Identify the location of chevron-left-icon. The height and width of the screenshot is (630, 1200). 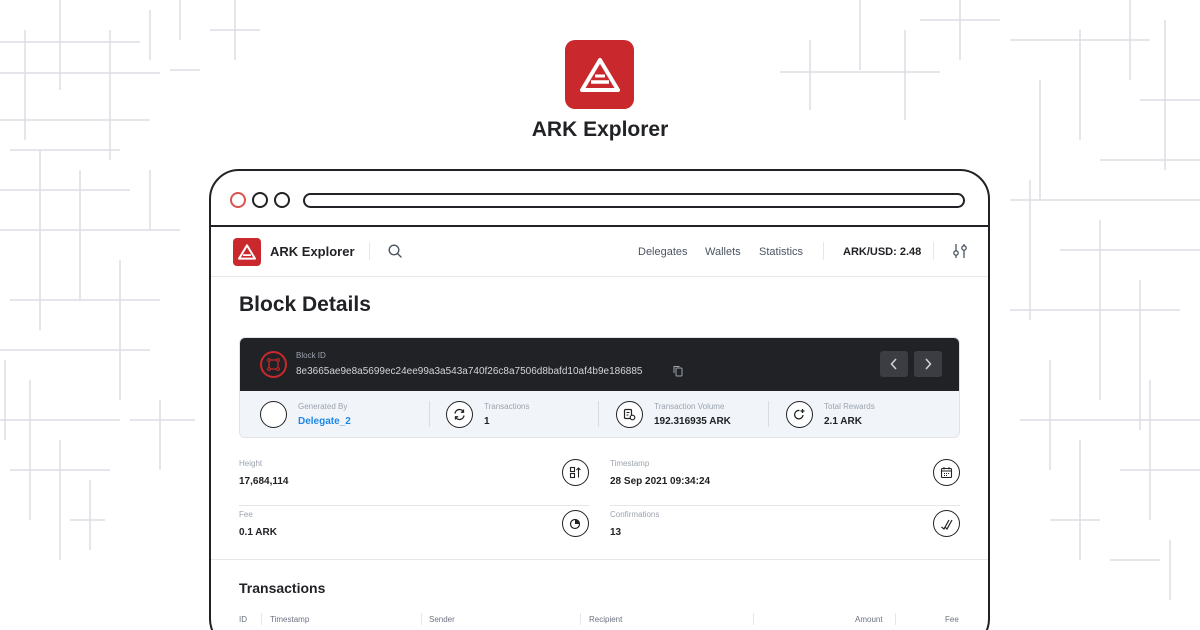
(893, 364).